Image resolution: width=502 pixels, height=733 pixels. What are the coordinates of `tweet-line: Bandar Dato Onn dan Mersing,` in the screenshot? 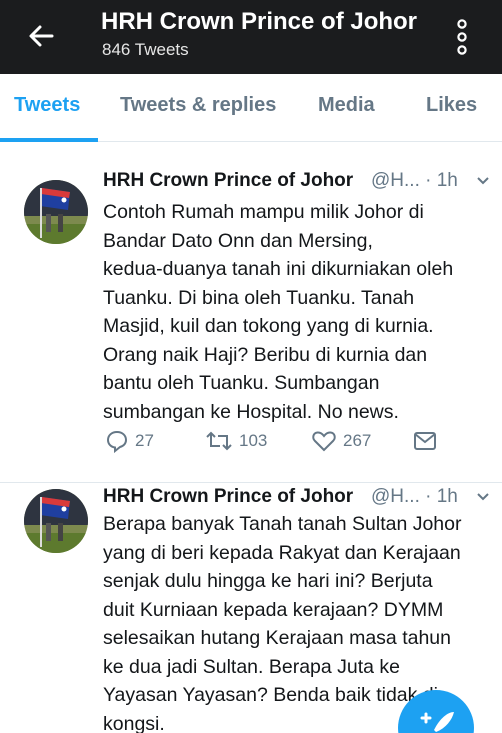 It's located at (238, 240).